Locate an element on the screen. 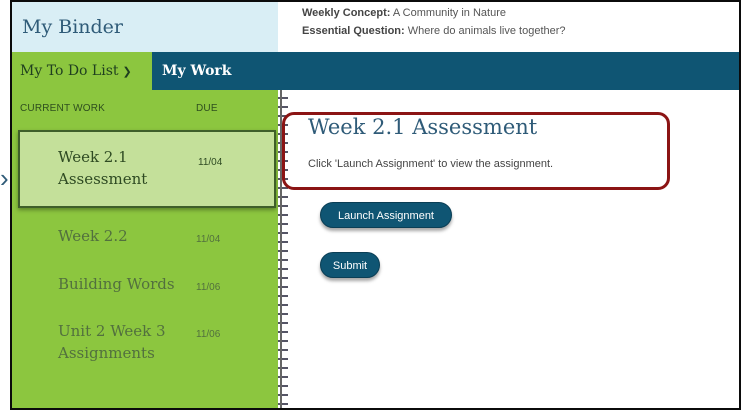 The height and width of the screenshot is (415, 744). binder-title: My Binder is located at coordinates (145, 27).